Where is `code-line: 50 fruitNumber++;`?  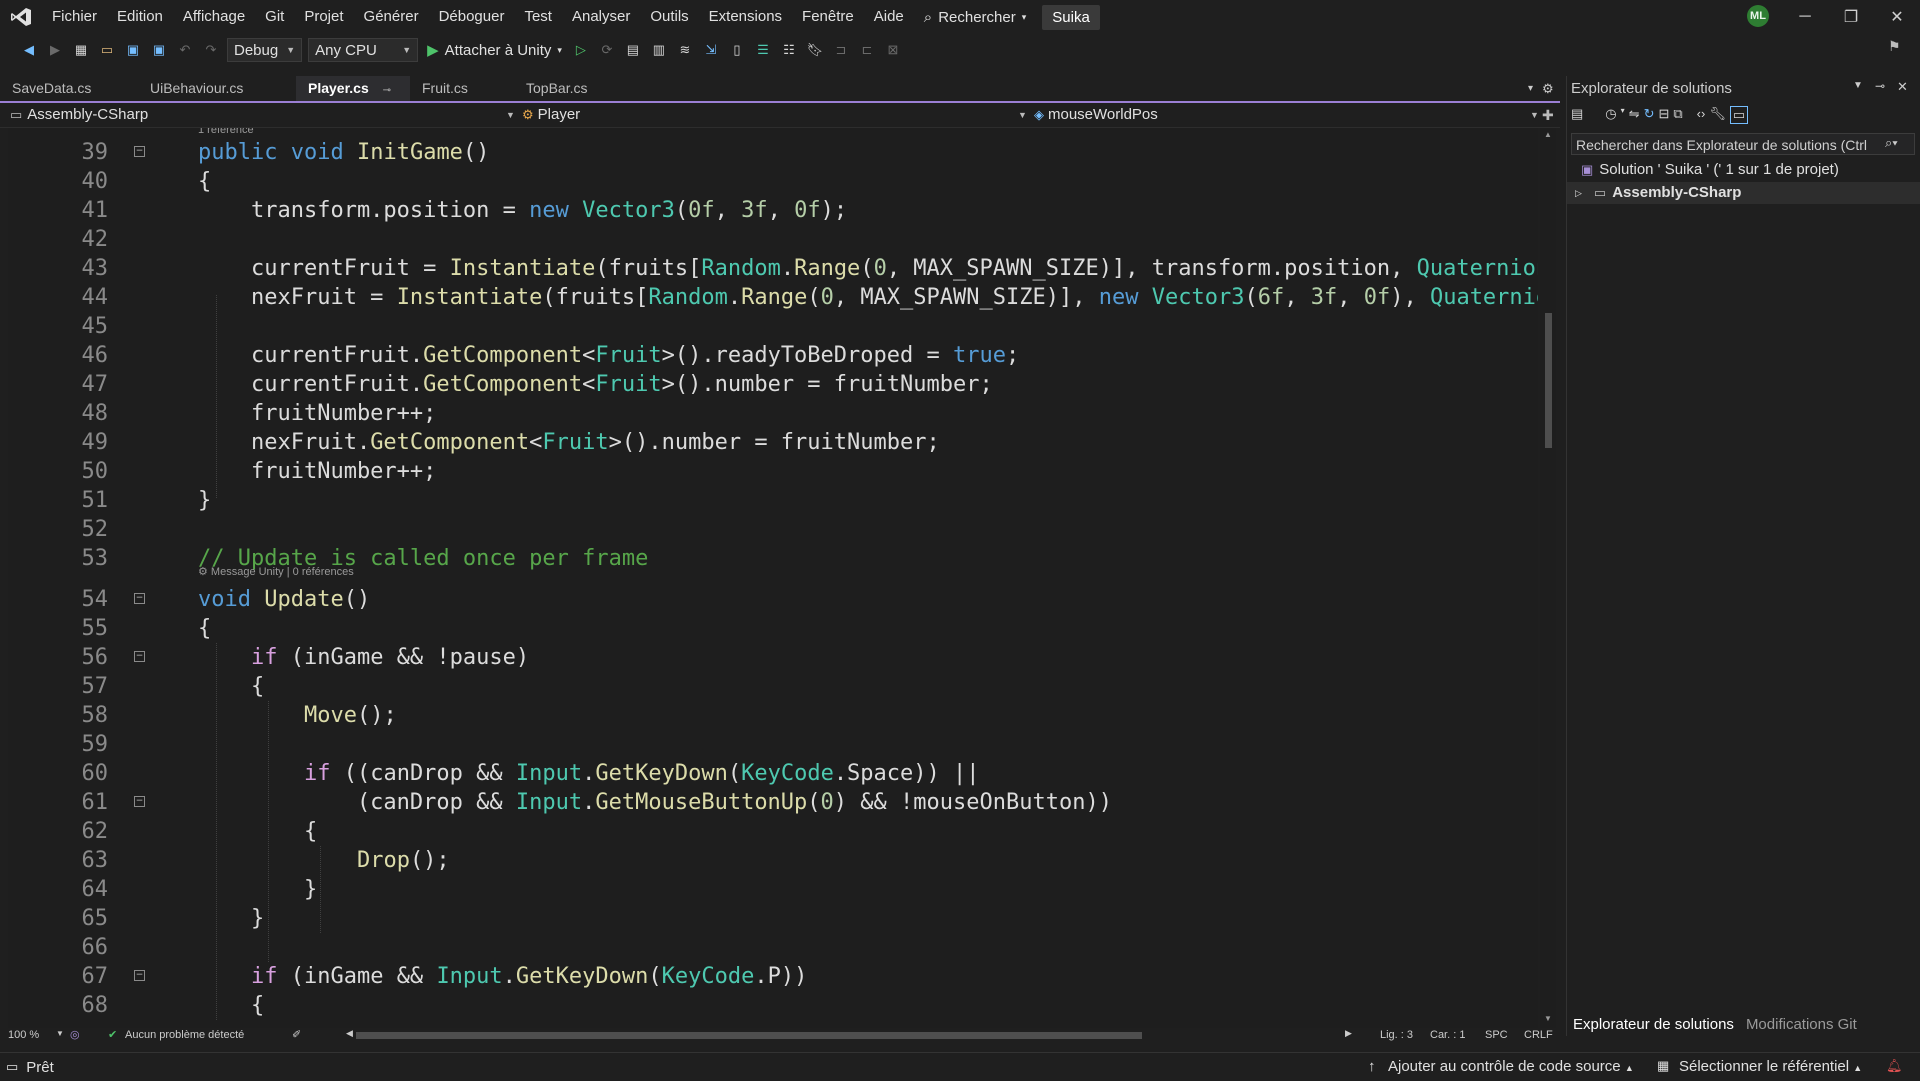
code-line: 50 fruitNumber++; is located at coordinates (773, 471).